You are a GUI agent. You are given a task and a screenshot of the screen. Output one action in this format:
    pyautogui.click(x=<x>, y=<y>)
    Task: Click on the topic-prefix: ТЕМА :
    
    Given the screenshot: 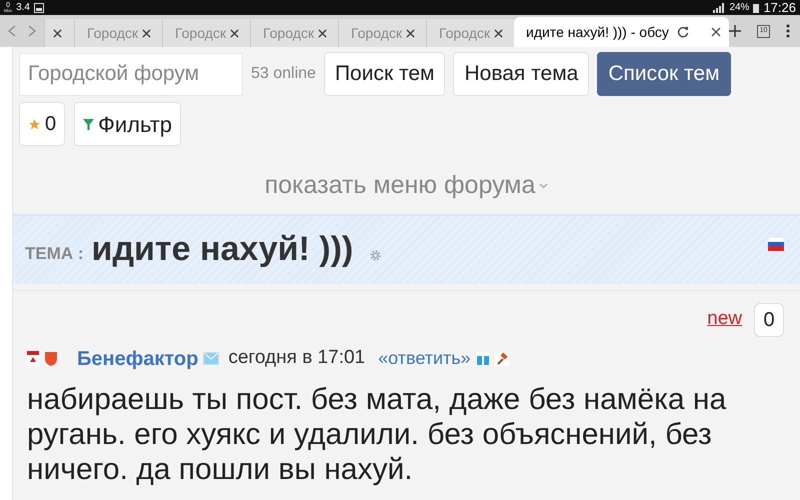 What is the action you would take?
    pyautogui.click(x=54, y=253)
    